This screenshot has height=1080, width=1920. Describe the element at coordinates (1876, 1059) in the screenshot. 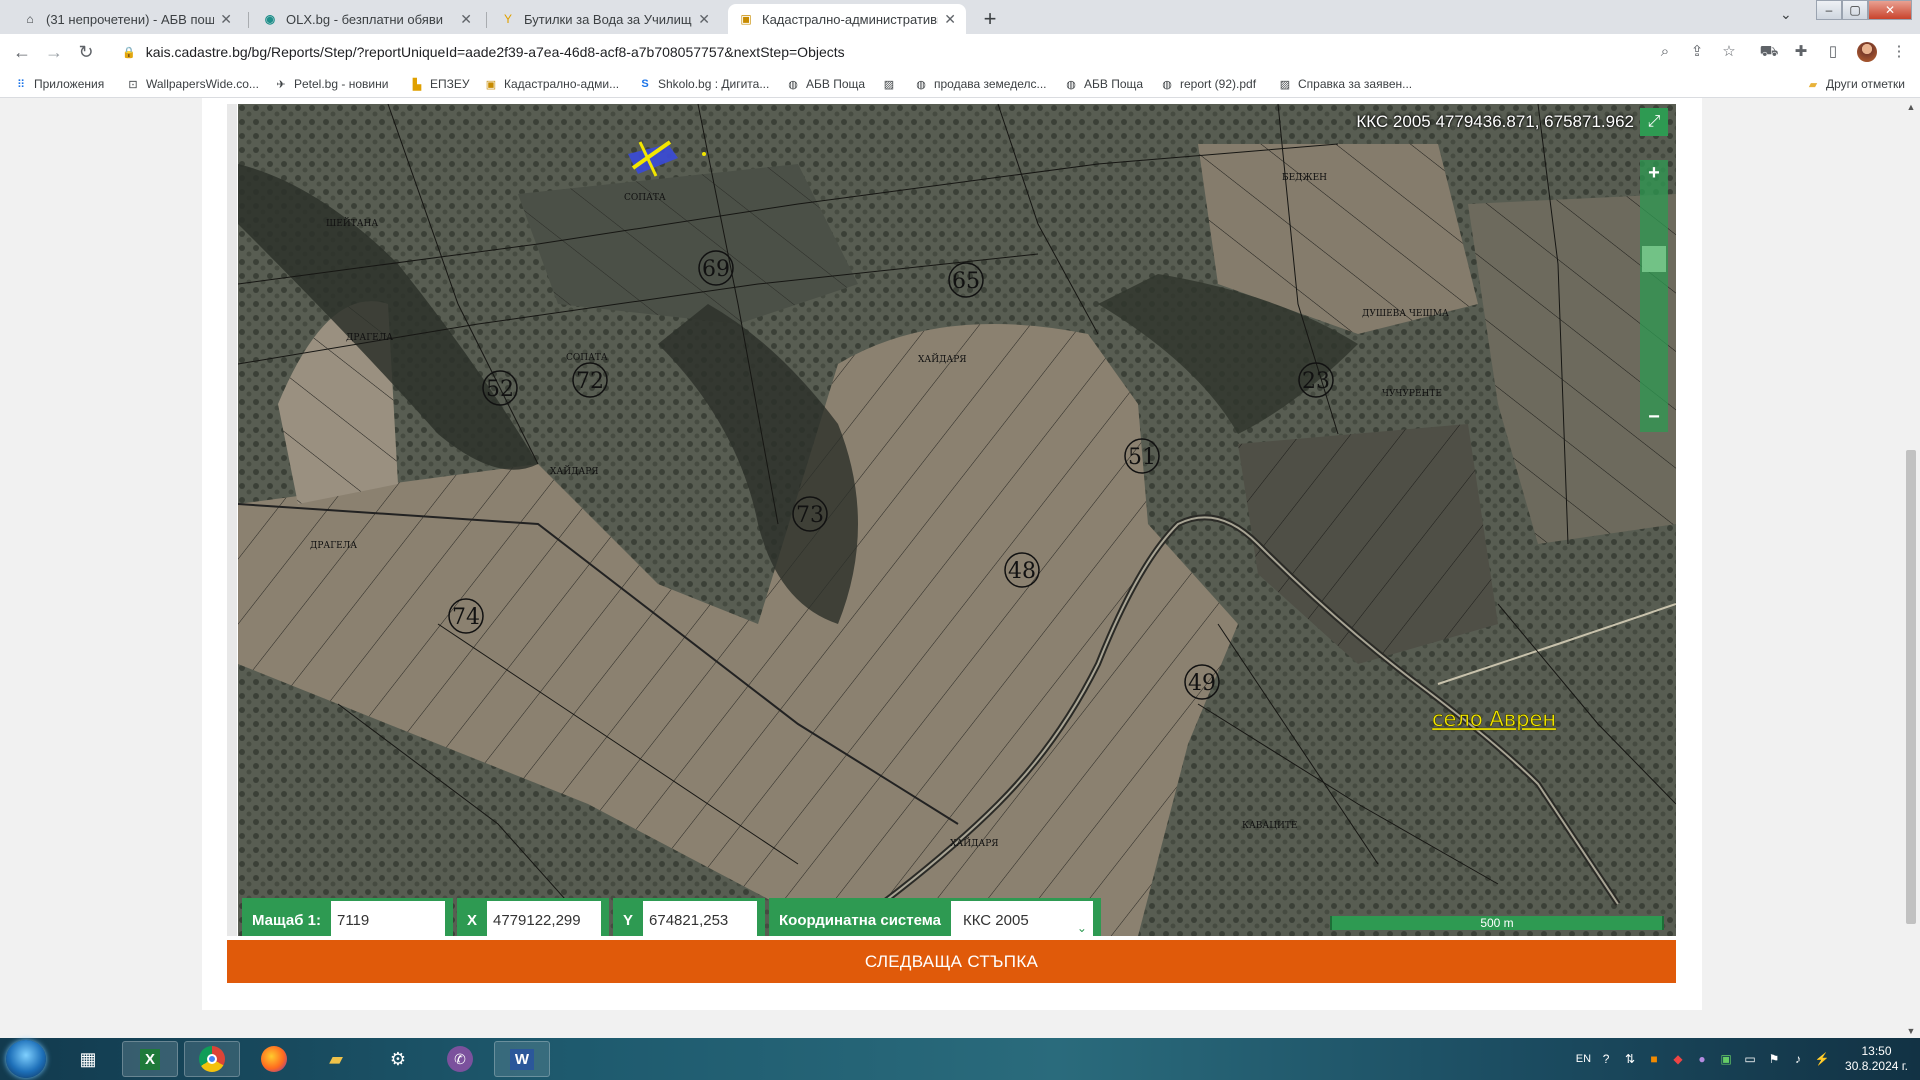

I see `clock: 13:50 30.8.2024 г.` at that location.